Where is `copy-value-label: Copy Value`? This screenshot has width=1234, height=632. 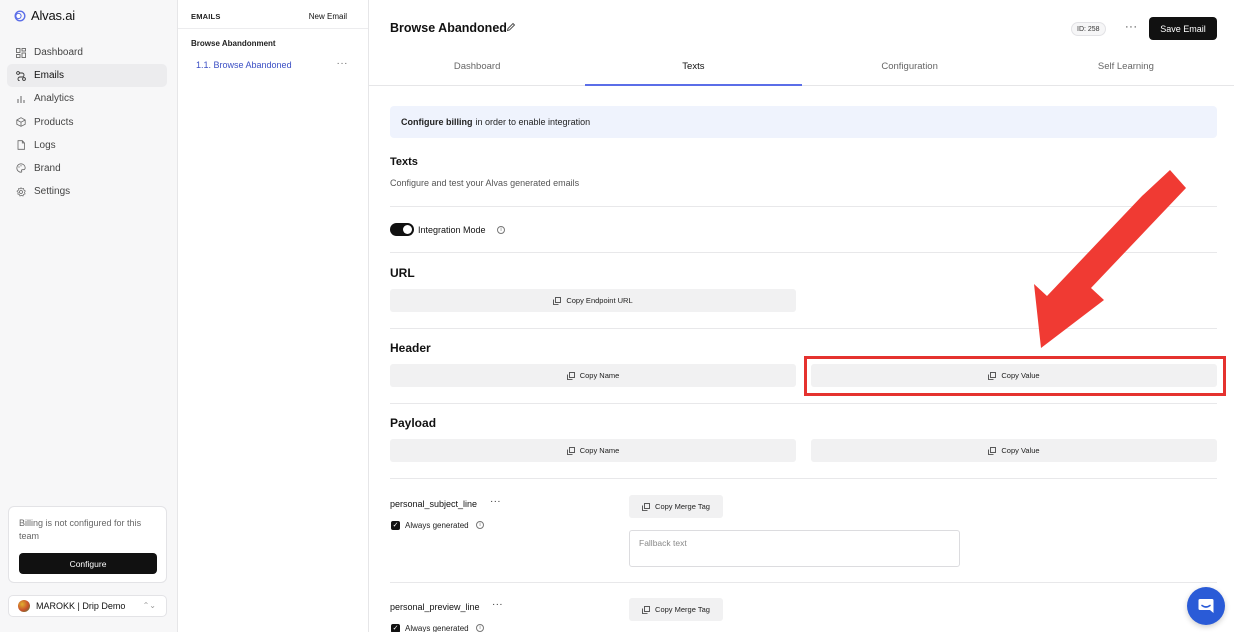 copy-value-label: Copy Value is located at coordinates (1020, 450).